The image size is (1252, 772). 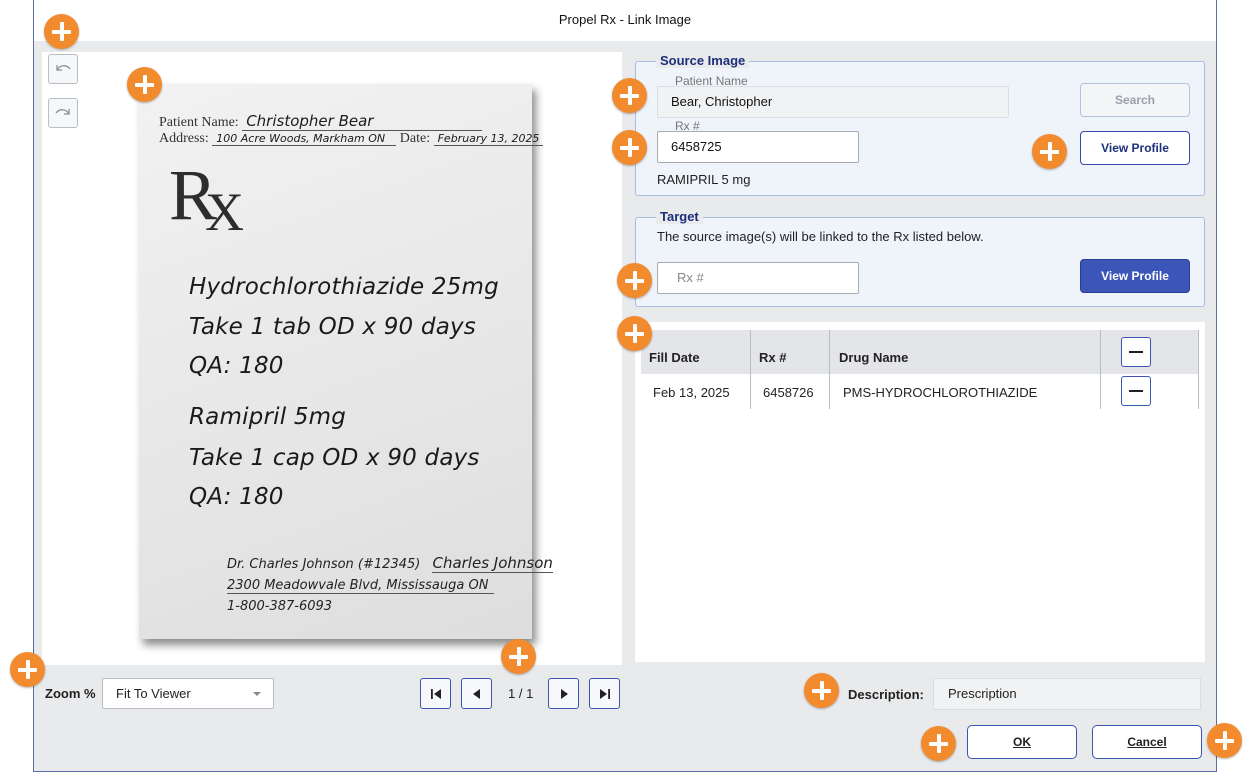 I want to click on rotate-left-icon, so click(x=63, y=68).